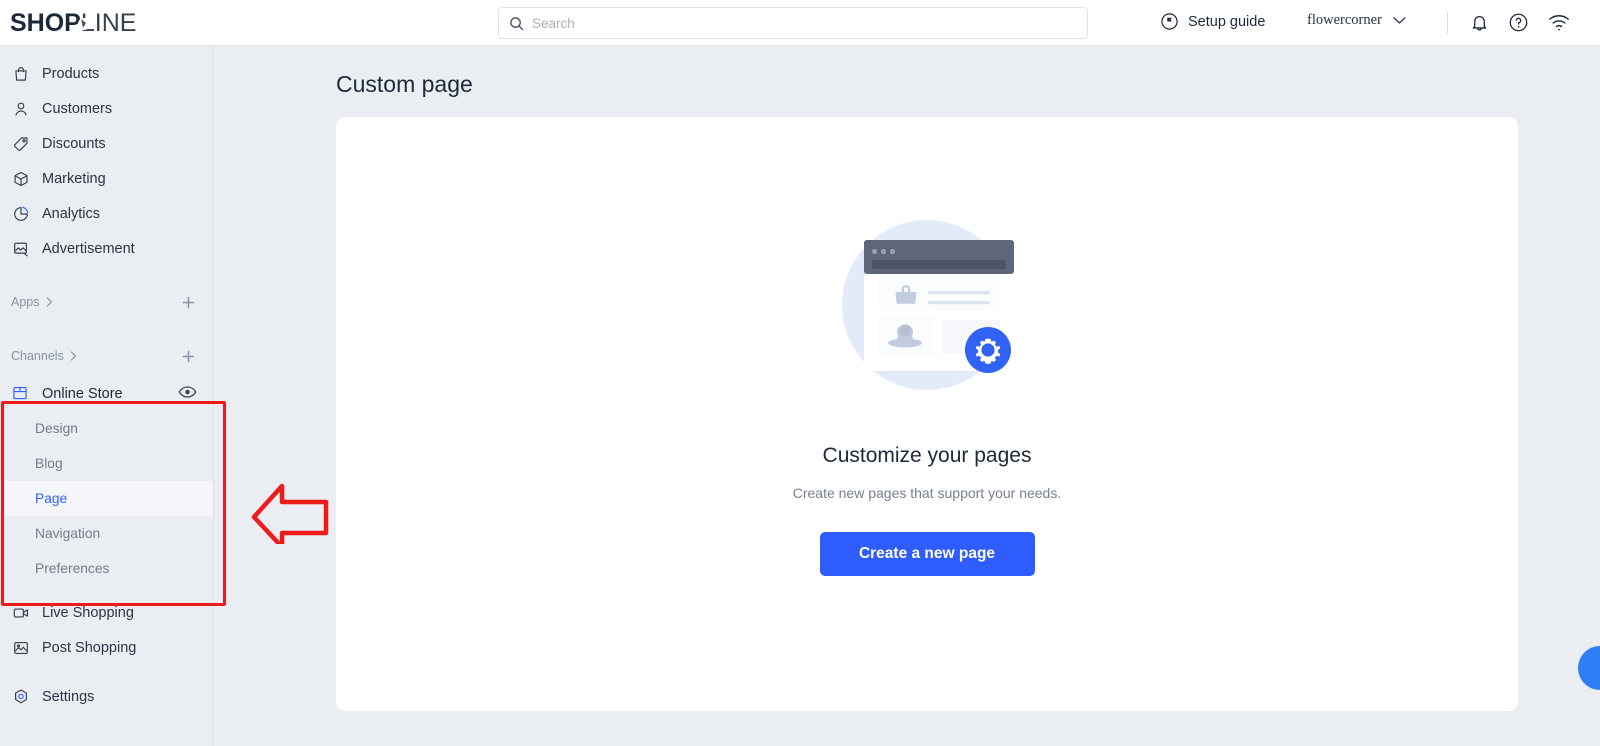  What do you see at coordinates (106, 428) in the screenshot?
I see `sidebar-subitem-design: Design` at bounding box center [106, 428].